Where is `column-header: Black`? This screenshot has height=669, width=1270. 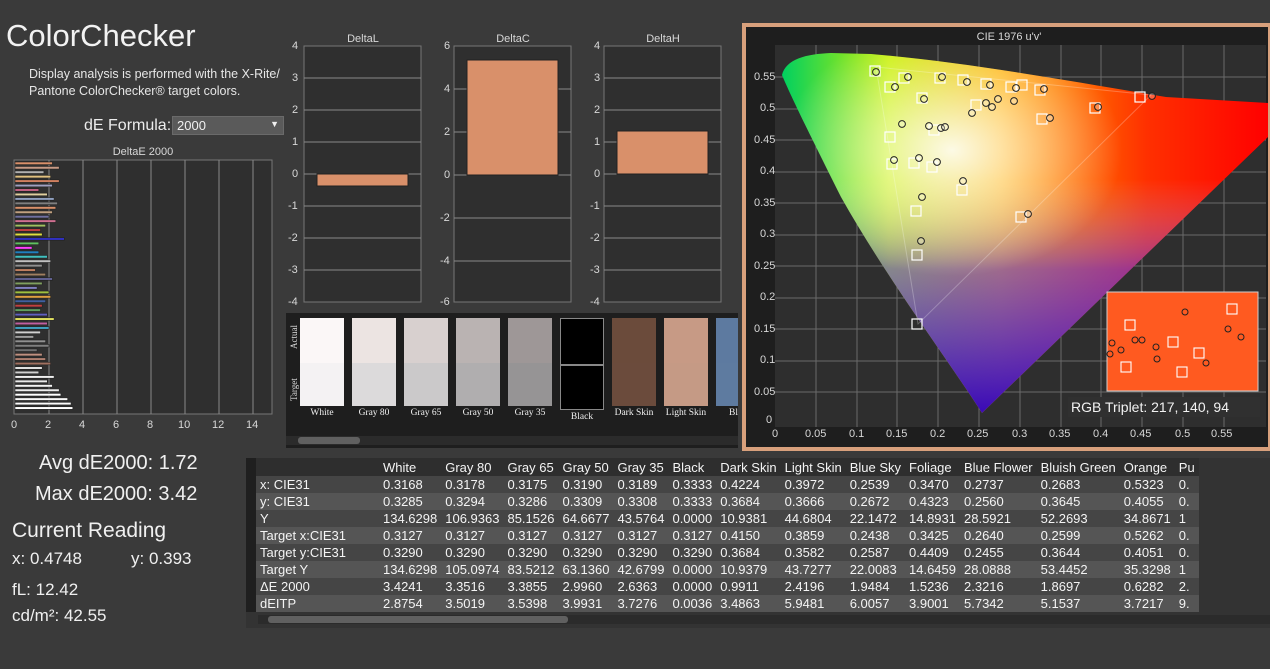
column-header: Black is located at coordinates (692, 467).